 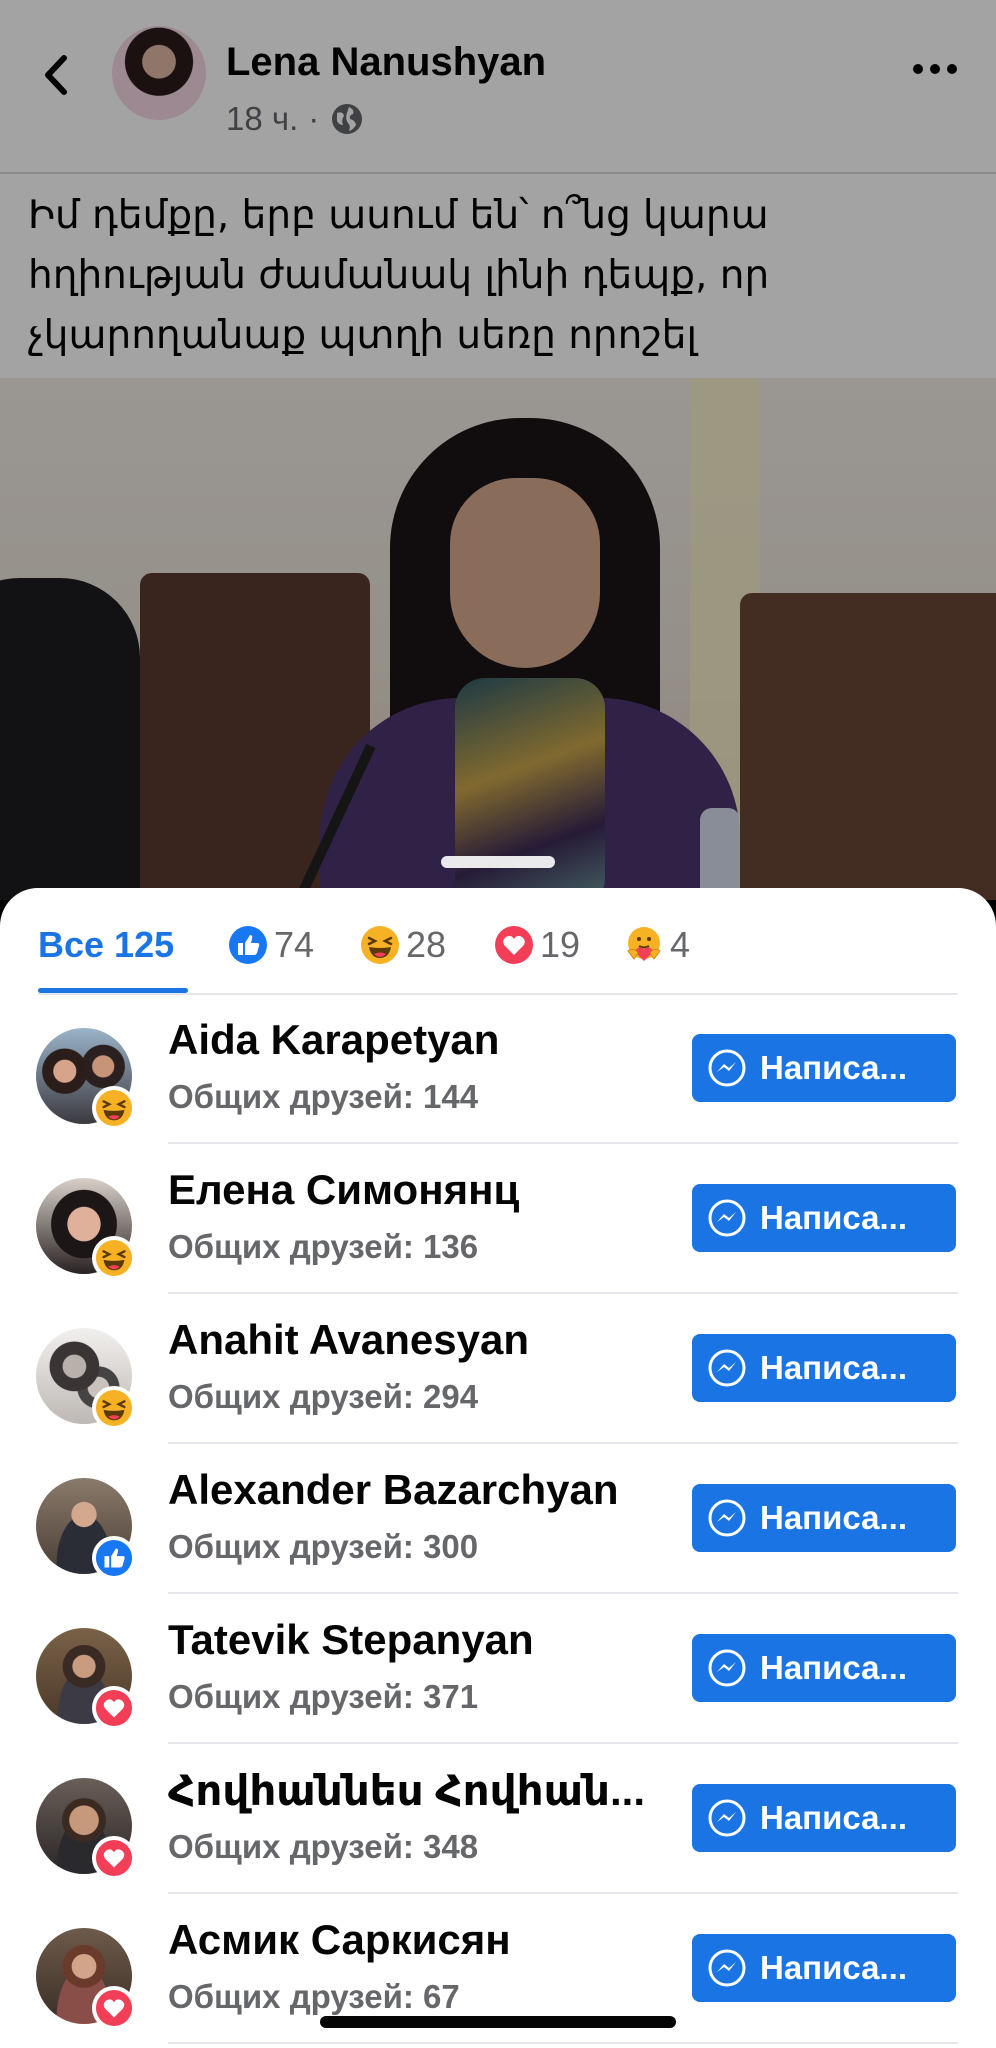 What do you see at coordinates (563, 2043) in the screenshot?
I see `row-divider` at bounding box center [563, 2043].